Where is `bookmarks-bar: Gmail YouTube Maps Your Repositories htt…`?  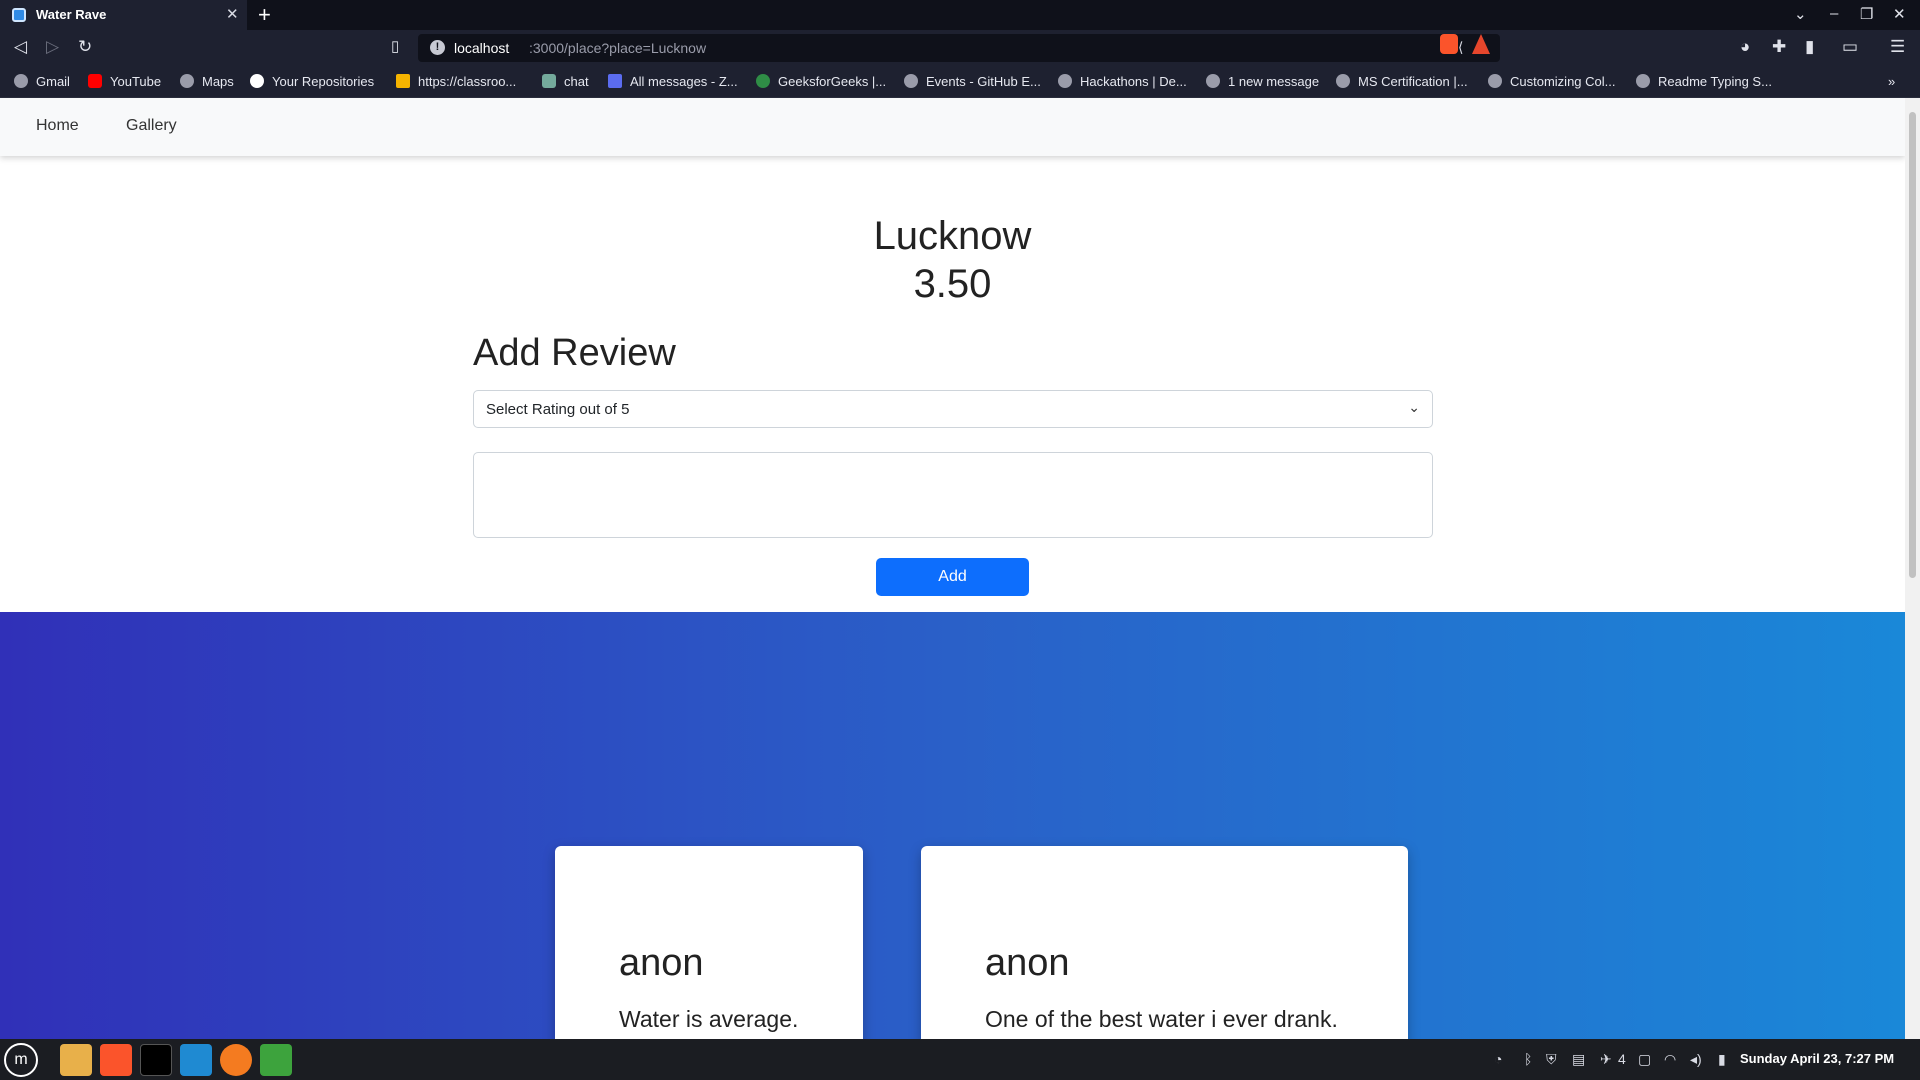
bookmarks-bar: Gmail YouTube Maps Your Repositories htt… is located at coordinates (960, 82).